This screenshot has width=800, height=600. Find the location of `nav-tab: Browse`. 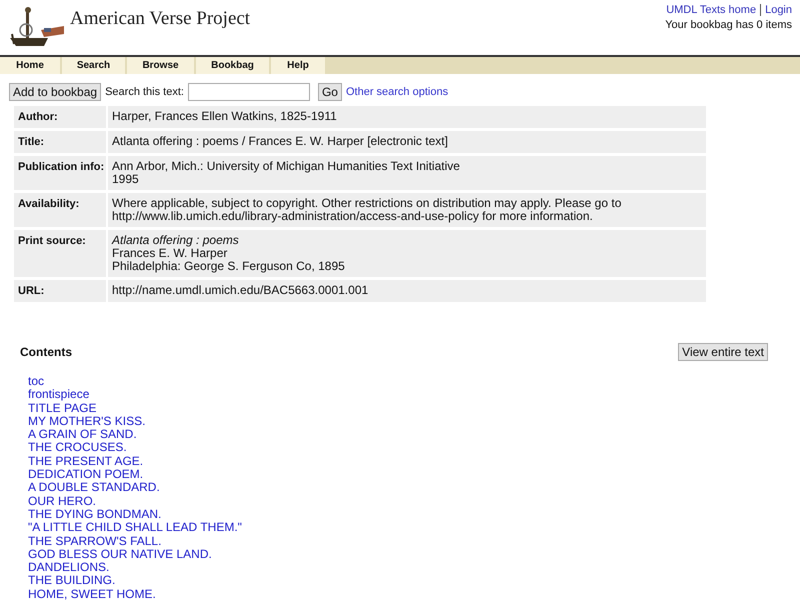

nav-tab: Browse is located at coordinates (161, 65).